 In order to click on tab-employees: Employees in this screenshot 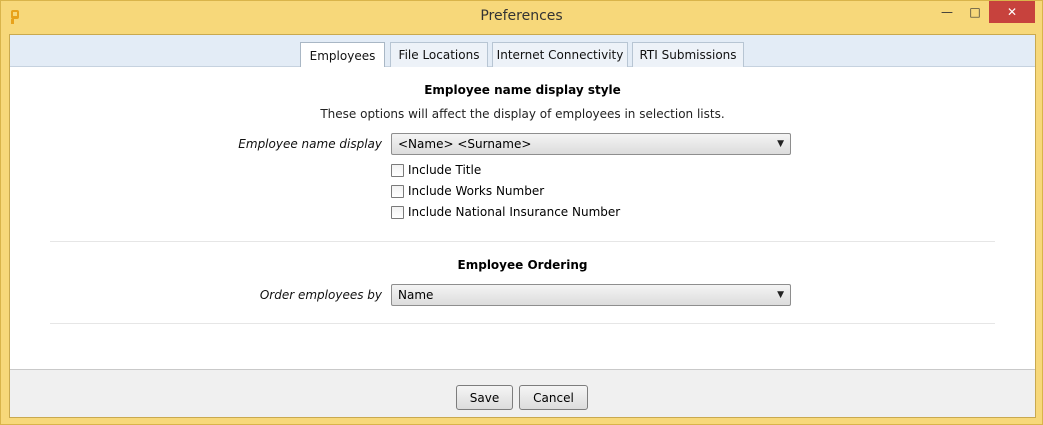, I will do `click(342, 55)`.